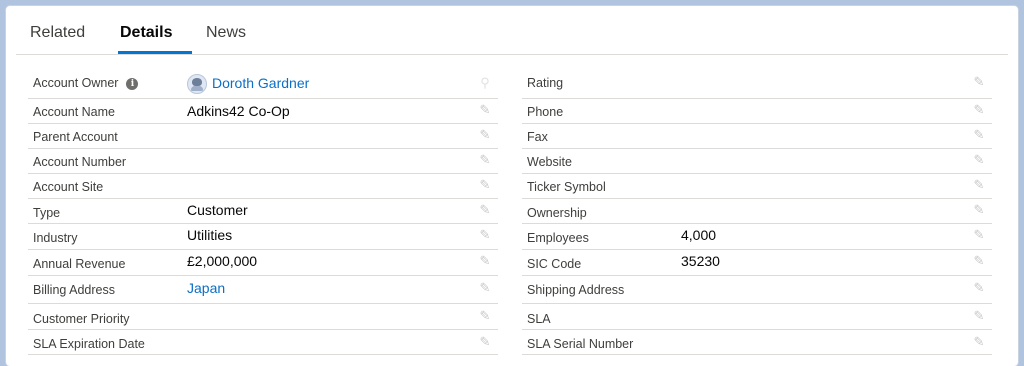 The width and height of the screenshot is (1024, 366). Describe the element at coordinates (263, 290) in the screenshot. I see `field-row-billing-address: Billing Address Japan ✎` at that location.